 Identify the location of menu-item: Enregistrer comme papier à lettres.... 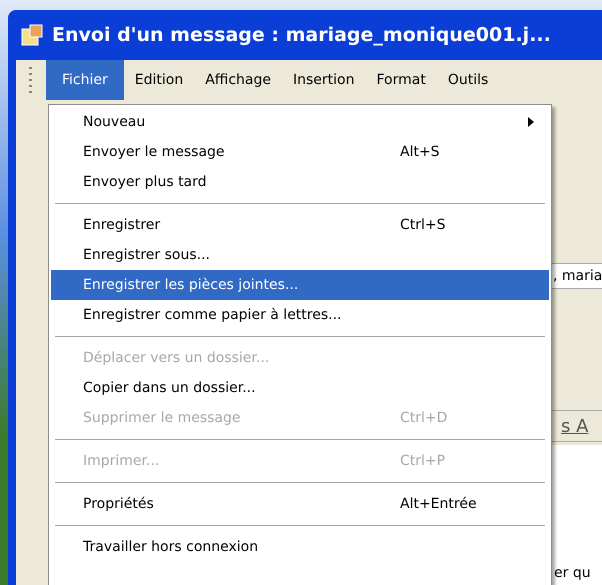
(300, 315).